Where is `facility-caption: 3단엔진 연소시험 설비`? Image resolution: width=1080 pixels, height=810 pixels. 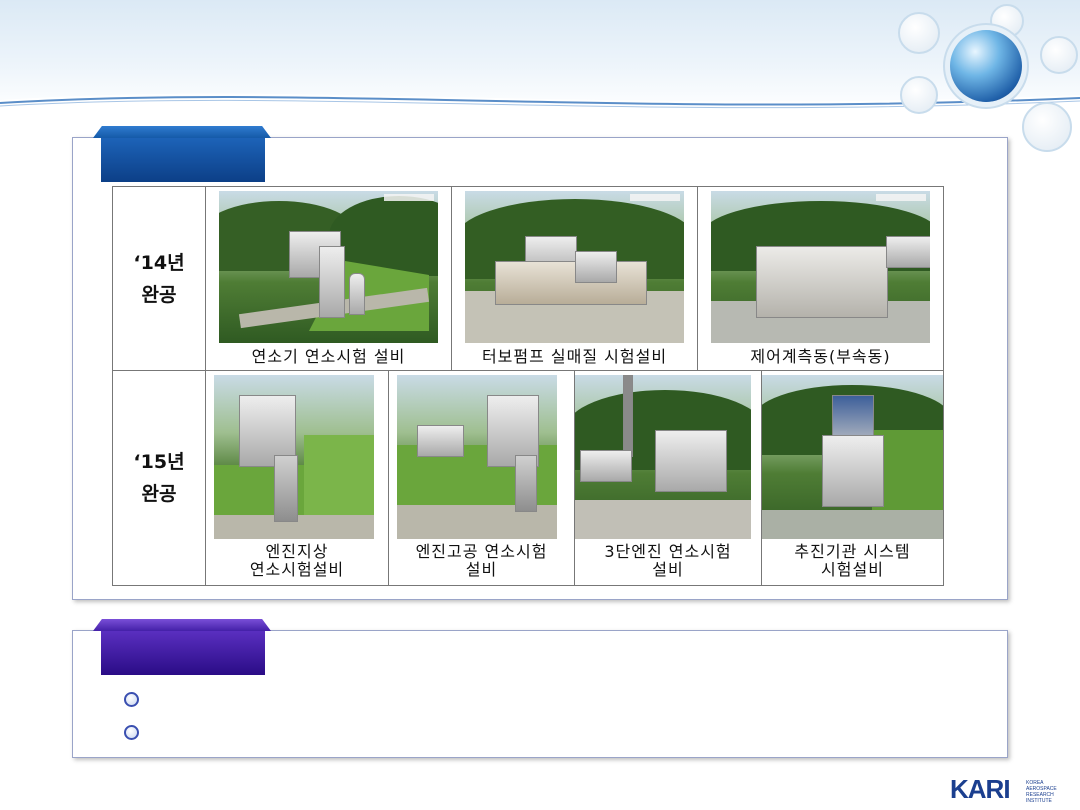 facility-caption: 3단엔진 연소시험 설비 is located at coordinates (668, 560).